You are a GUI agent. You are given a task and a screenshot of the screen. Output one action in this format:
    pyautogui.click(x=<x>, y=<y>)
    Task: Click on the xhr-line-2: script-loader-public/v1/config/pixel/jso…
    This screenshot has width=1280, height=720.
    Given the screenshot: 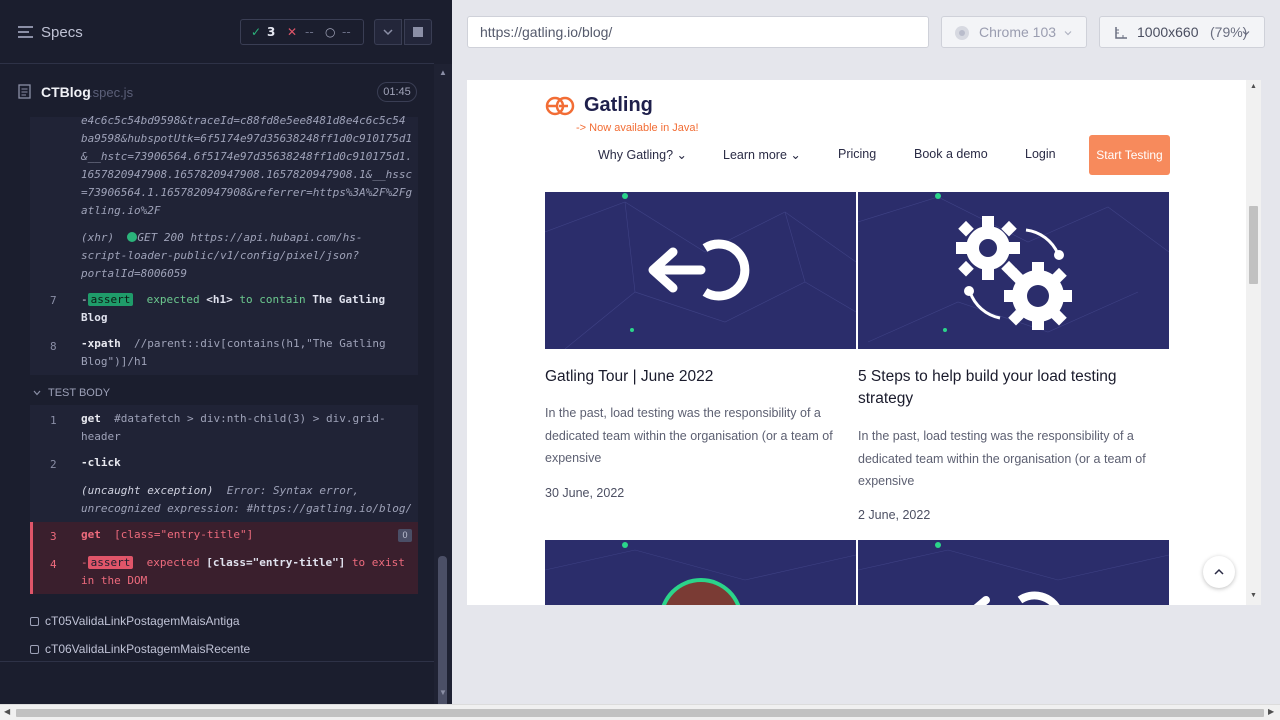 What is the action you would take?
    pyautogui.click(x=220, y=255)
    